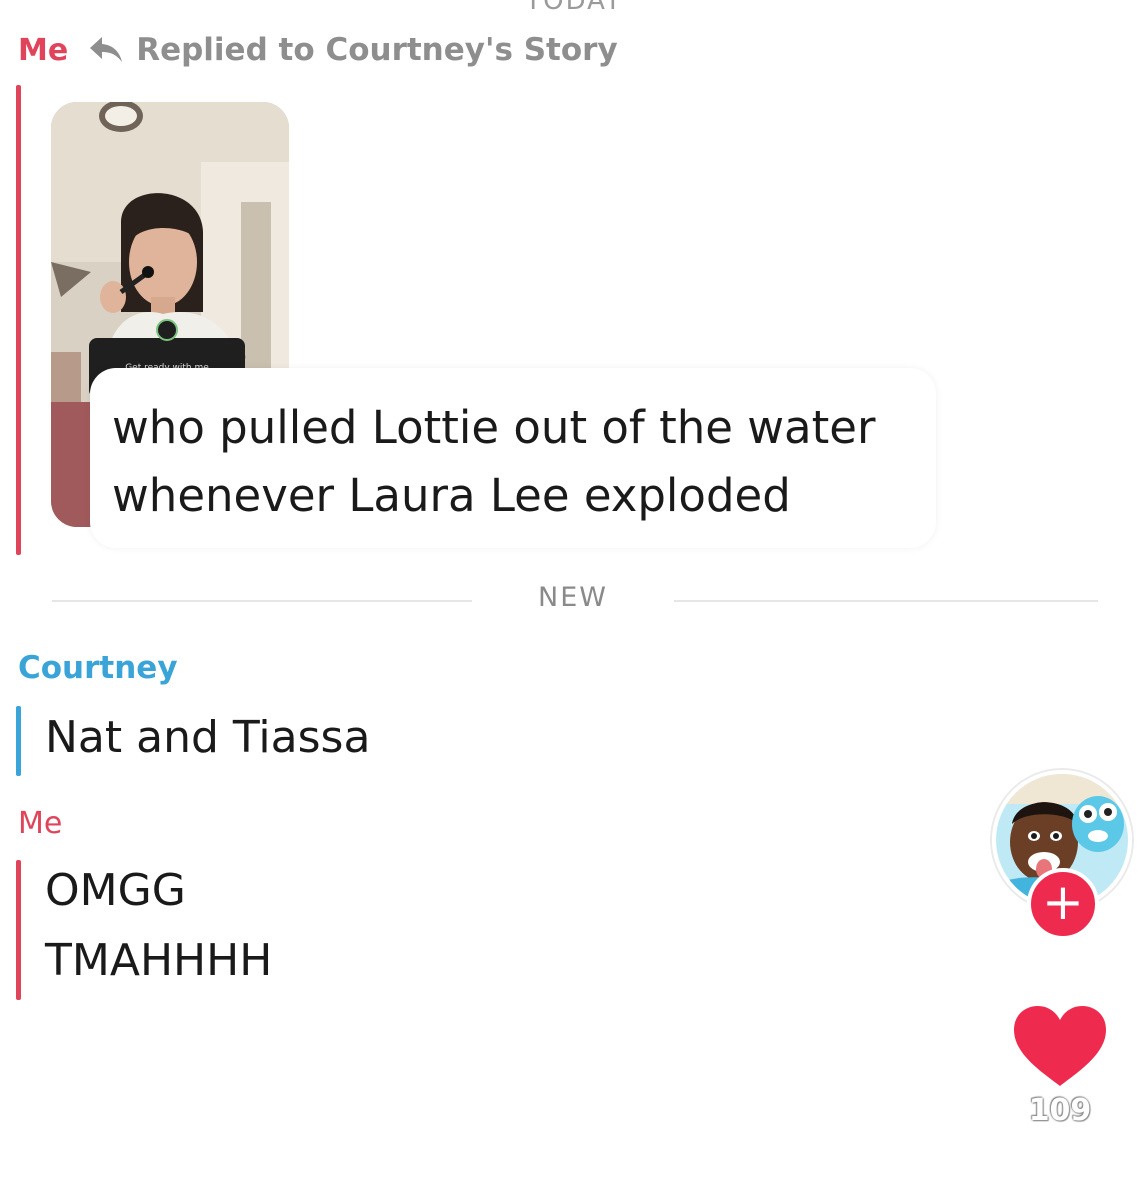 This screenshot has width=1148, height=1200. Describe the element at coordinates (377, 50) in the screenshot. I see `reply-context-label: Replied to Courtney's Story` at that location.